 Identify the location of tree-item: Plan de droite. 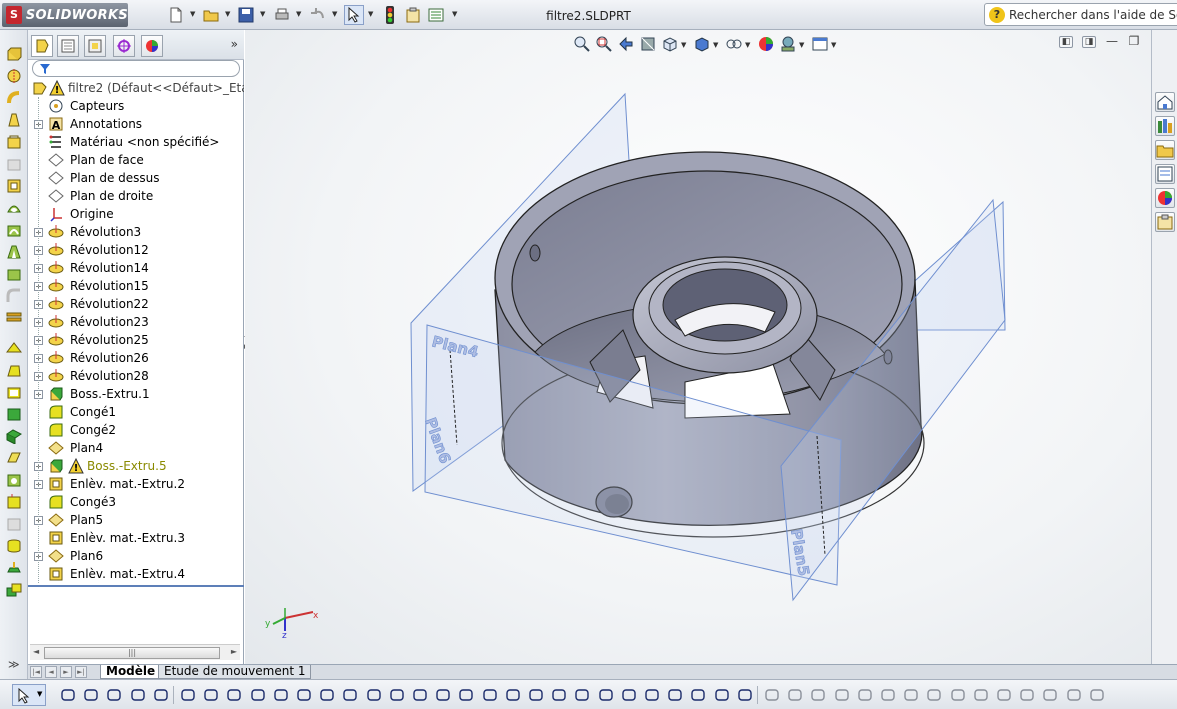
(136, 196).